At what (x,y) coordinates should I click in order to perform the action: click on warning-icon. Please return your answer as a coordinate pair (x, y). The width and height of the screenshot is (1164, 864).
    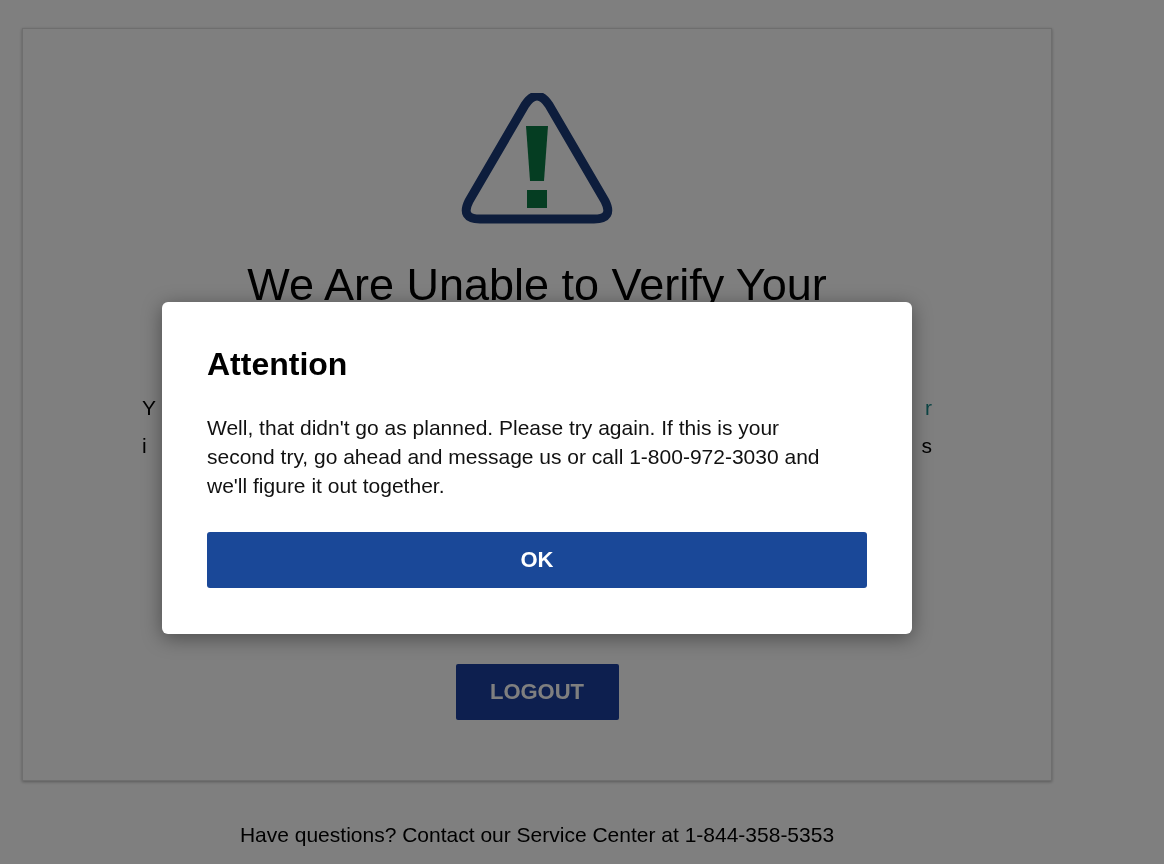
    Looking at the image, I should click on (537, 160).